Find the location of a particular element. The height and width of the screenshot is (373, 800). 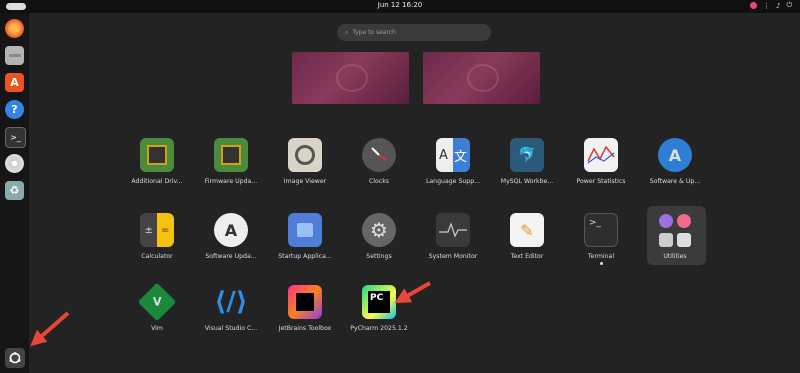

app-label: Calculator is located at coordinates (157, 256).